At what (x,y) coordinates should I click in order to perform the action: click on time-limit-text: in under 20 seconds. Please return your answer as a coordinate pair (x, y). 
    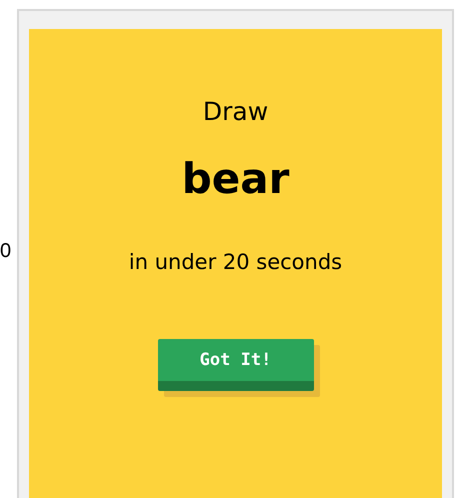
    Looking at the image, I should click on (235, 262).